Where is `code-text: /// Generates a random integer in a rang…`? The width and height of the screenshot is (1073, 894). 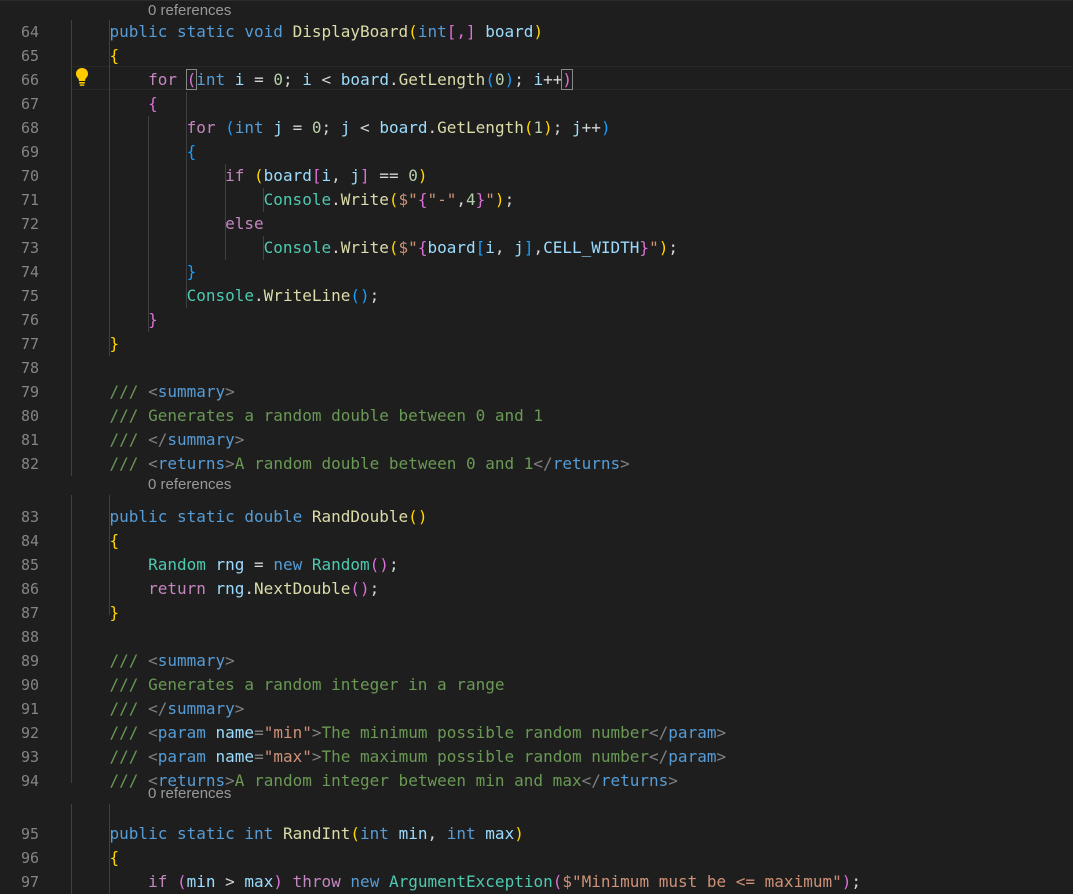 code-text: /// Generates a random integer in a rang… is located at coordinates (288, 685).